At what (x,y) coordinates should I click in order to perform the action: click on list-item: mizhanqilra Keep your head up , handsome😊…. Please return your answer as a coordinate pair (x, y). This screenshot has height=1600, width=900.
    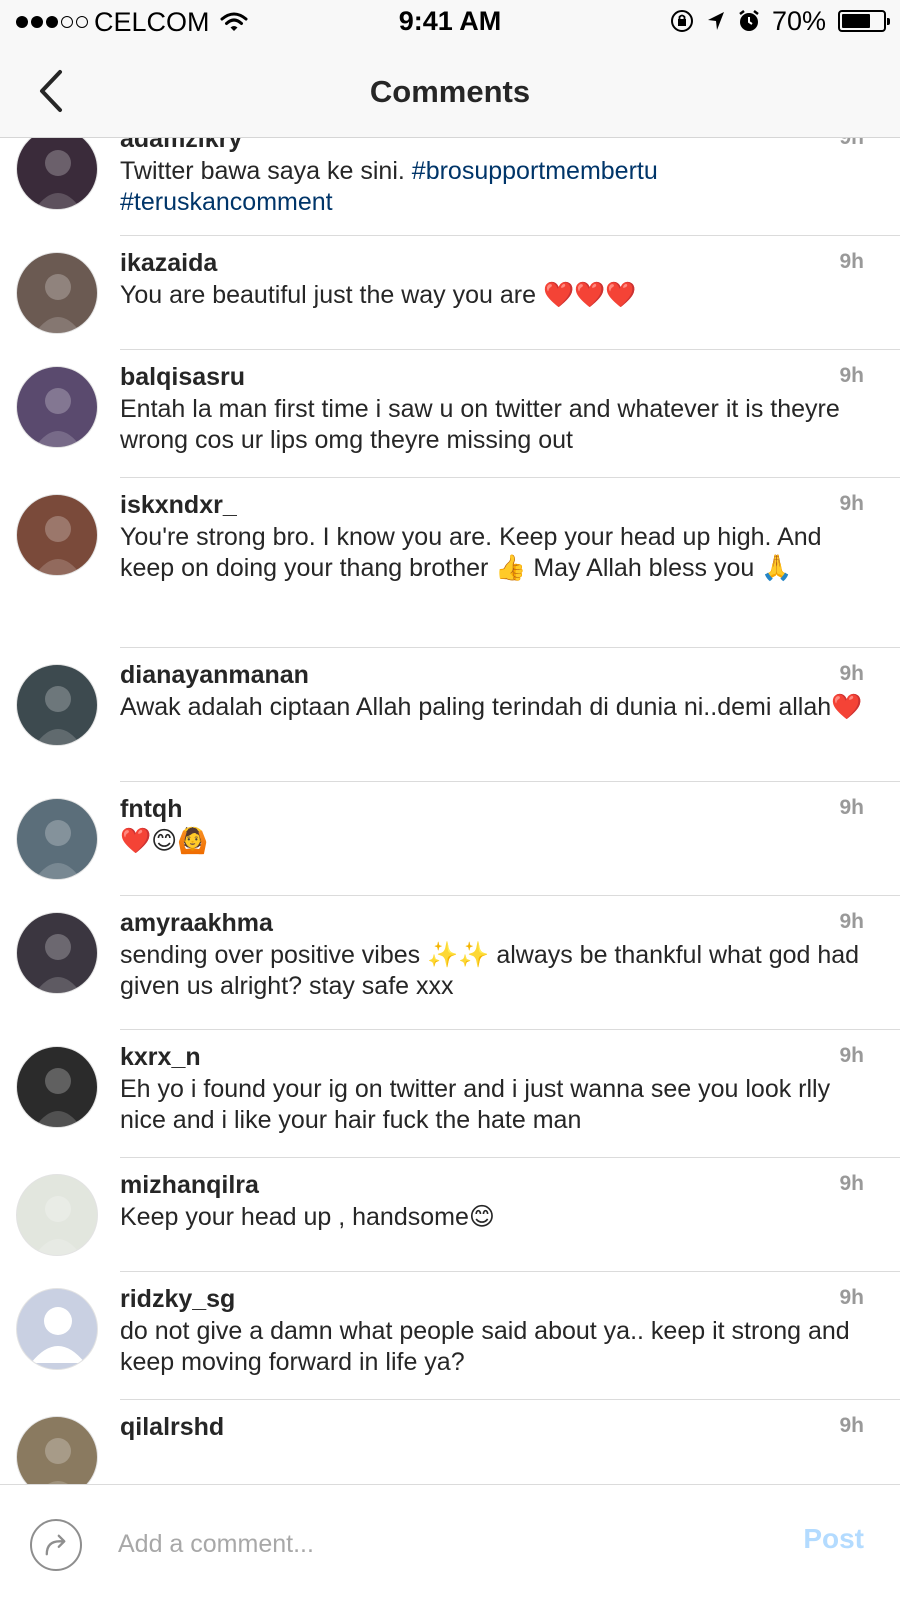
    Looking at the image, I should click on (450, 1215).